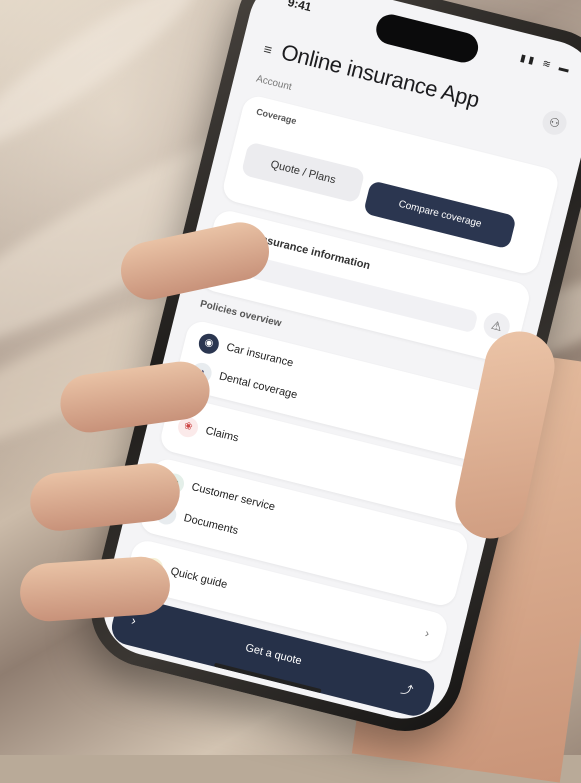  What do you see at coordinates (268, 50) in the screenshot?
I see `menu-icon: ≡` at bounding box center [268, 50].